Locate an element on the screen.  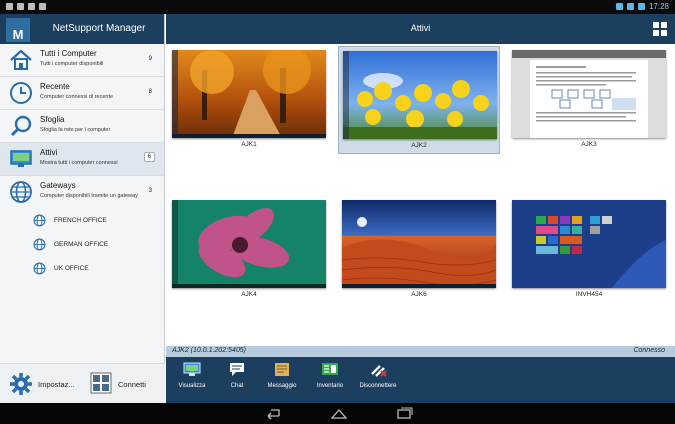
bluetooth-icon is located at coordinates (619, 6).